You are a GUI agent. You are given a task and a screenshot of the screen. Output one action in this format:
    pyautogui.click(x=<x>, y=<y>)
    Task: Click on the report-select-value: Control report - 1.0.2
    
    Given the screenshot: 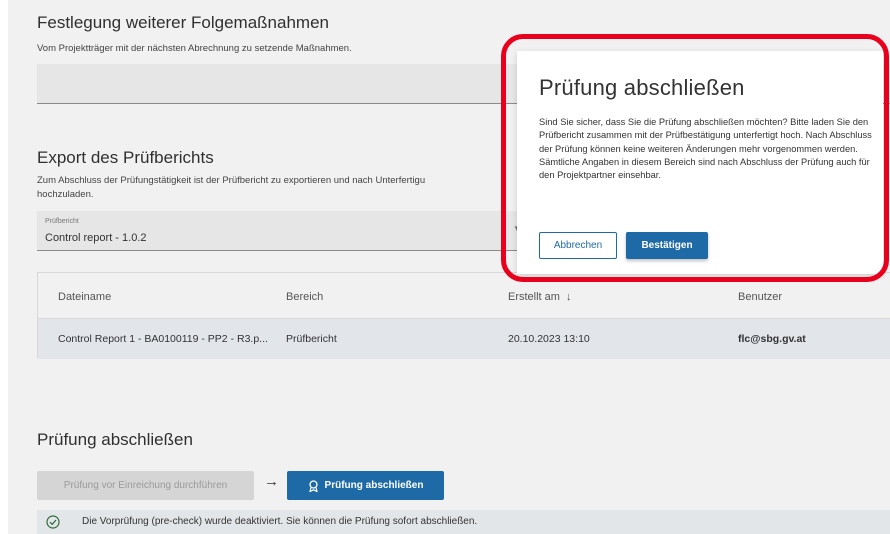 What is the action you would take?
    pyautogui.click(x=96, y=238)
    